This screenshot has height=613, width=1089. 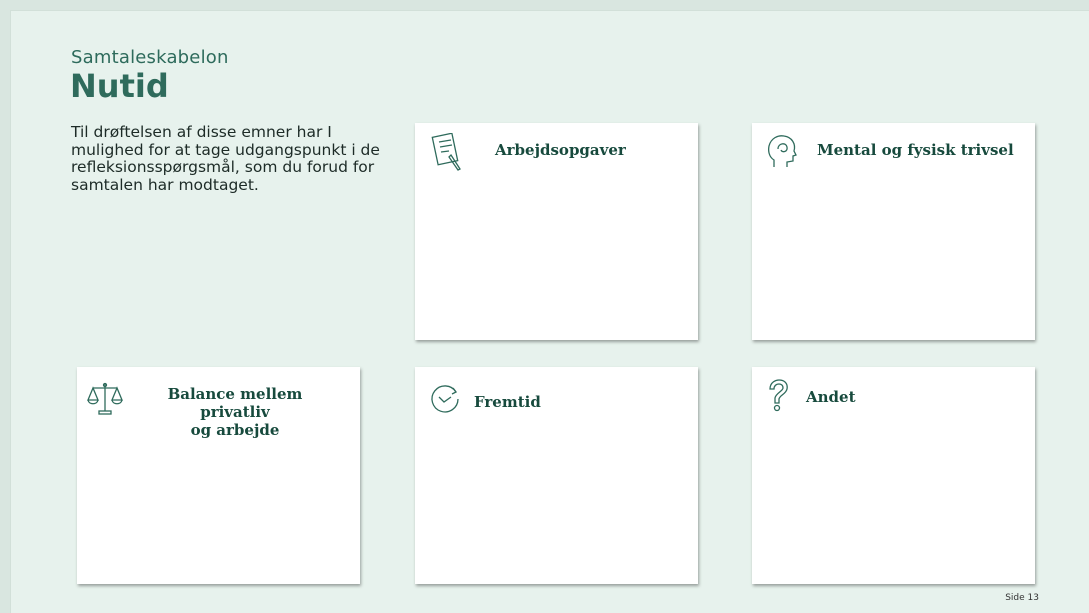 What do you see at coordinates (782, 154) in the screenshot?
I see `head-profile-icon` at bounding box center [782, 154].